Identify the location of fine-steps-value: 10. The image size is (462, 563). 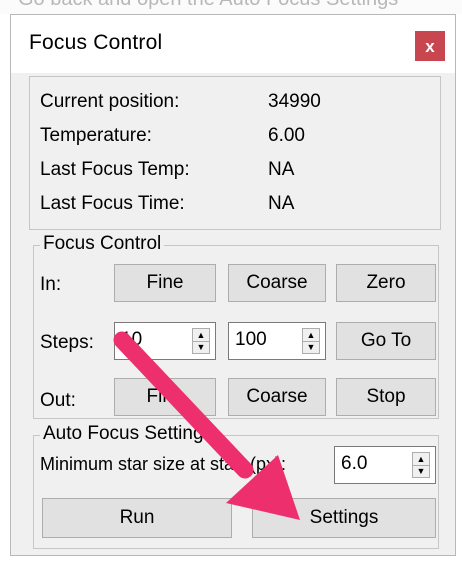
(132, 339).